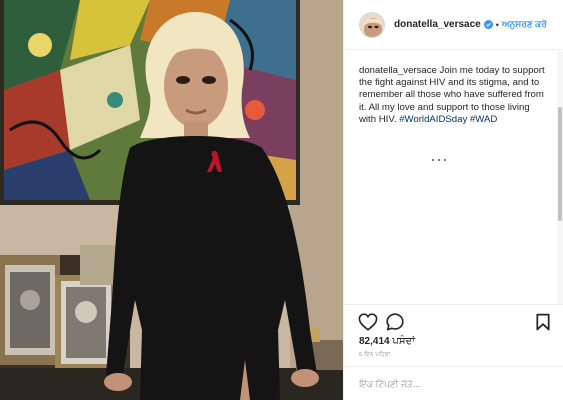 The height and width of the screenshot is (400, 563). What do you see at coordinates (374, 355) in the screenshot?
I see `post-timestamp: 6 ਦਿਨ ਪਹਿਲਾਂ` at bounding box center [374, 355].